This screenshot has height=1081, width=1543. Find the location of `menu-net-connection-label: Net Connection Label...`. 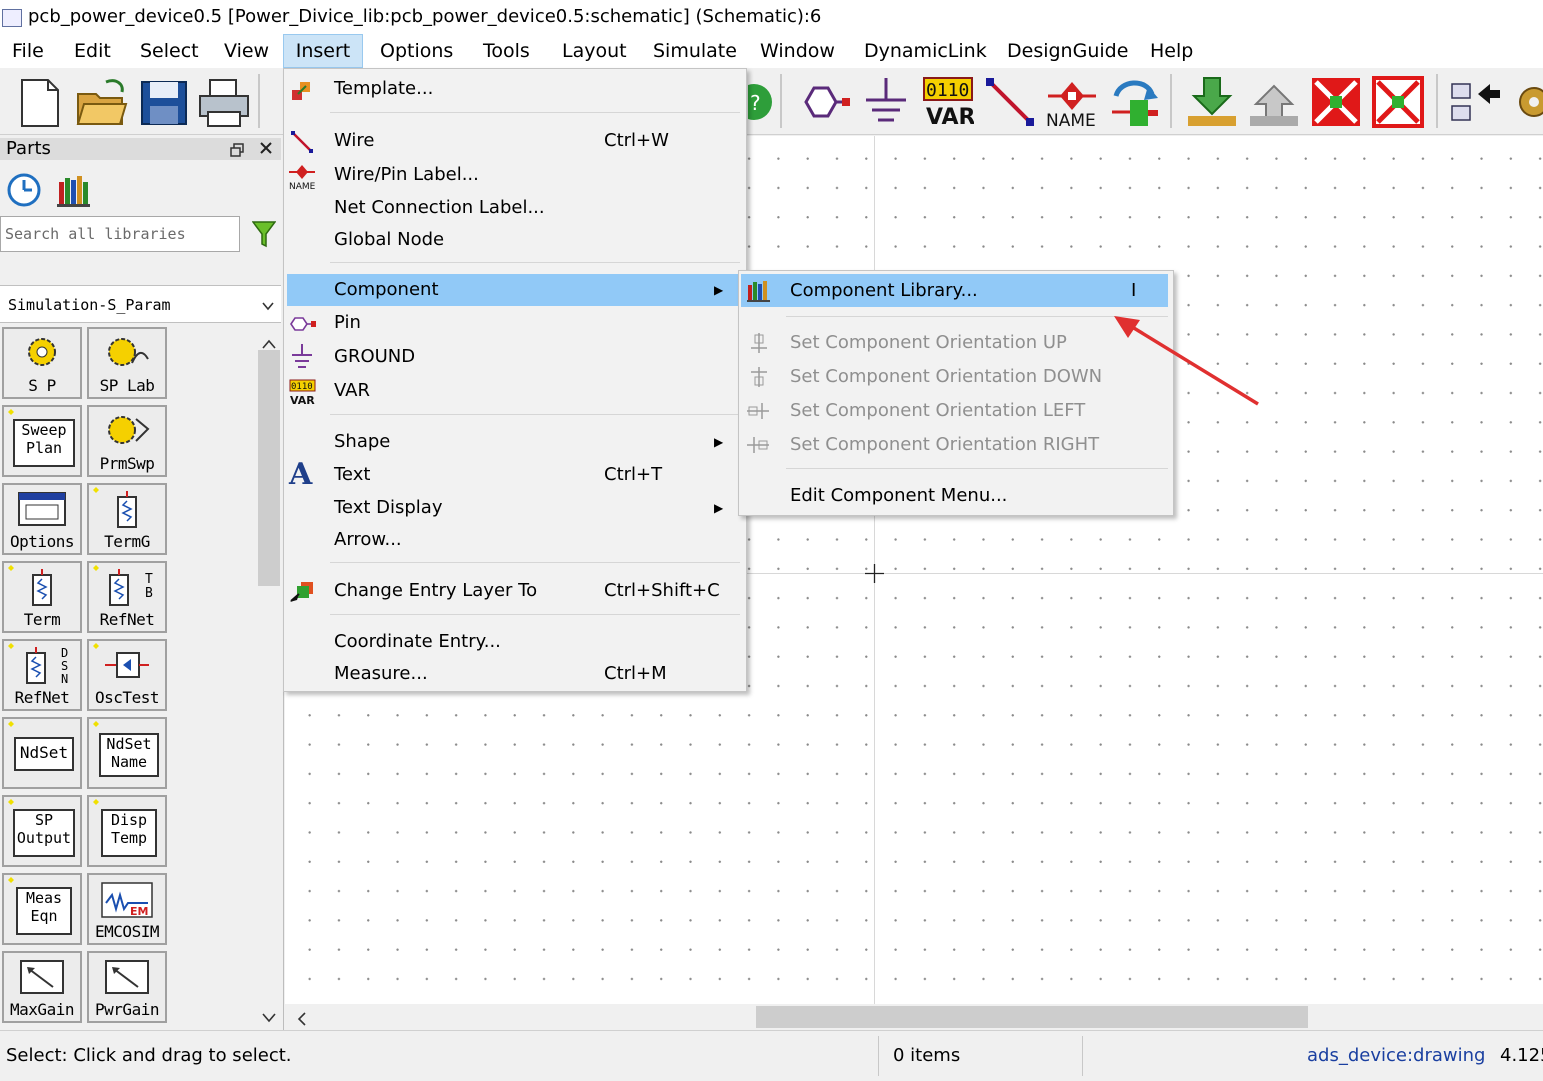

menu-net-connection-label: Net Connection Label... is located at coordinates (439, 207).